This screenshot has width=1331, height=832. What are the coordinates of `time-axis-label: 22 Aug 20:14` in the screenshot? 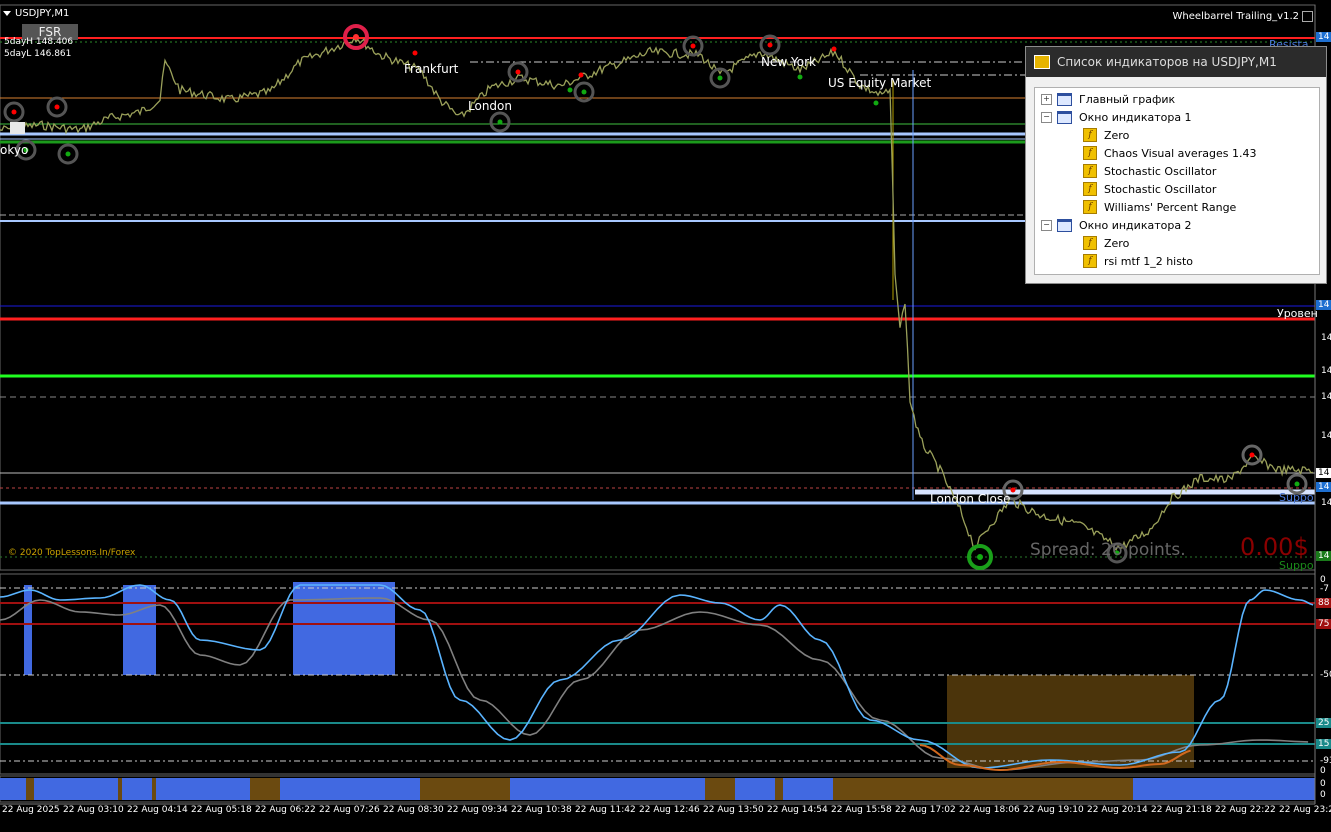 It's located at (1117, 810).